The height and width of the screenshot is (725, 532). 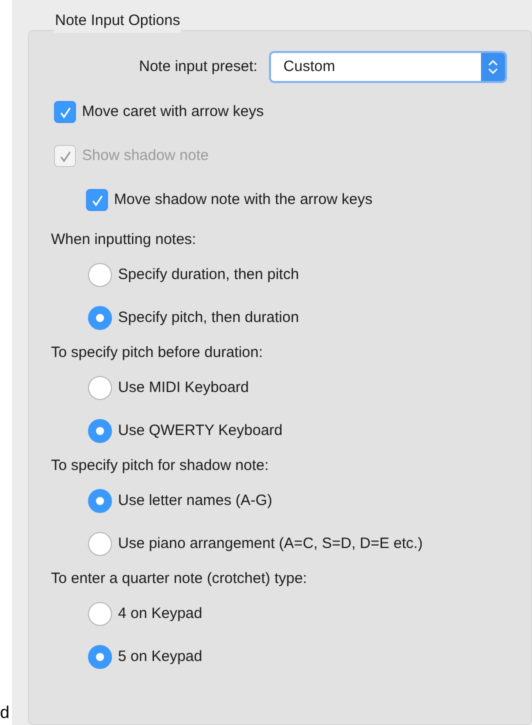 What do you see at coordinates (195, 500) in the screenshot?
I see `radio-label: Use letter names (A-G)` at bounding box center [195, 500].